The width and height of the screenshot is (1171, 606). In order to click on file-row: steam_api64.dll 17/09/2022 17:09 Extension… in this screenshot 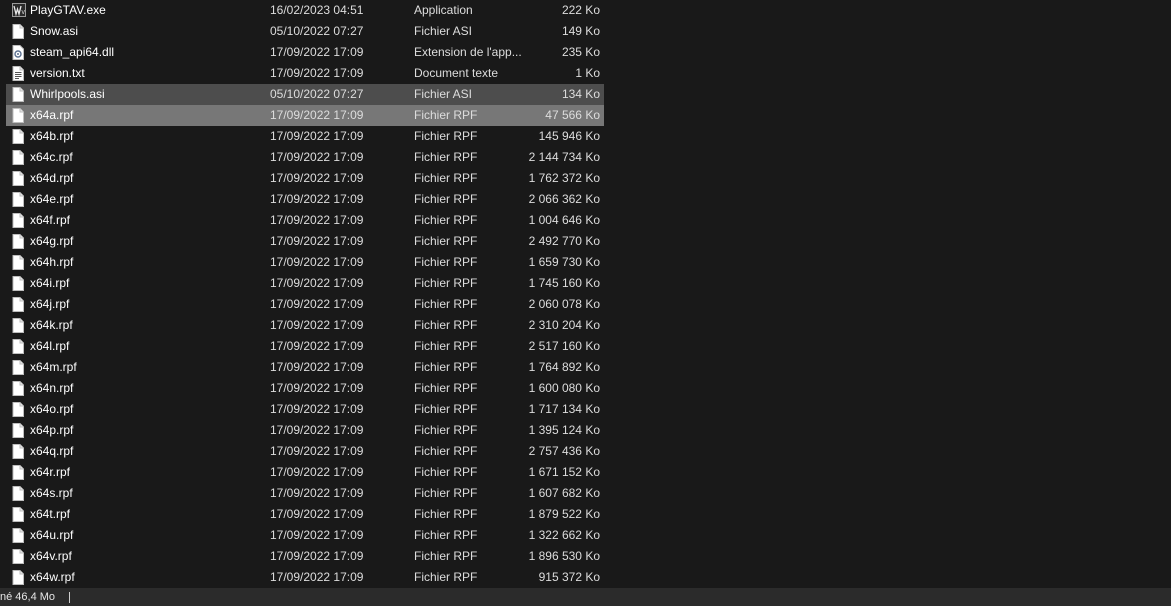, I will do `click(305, 52)`.